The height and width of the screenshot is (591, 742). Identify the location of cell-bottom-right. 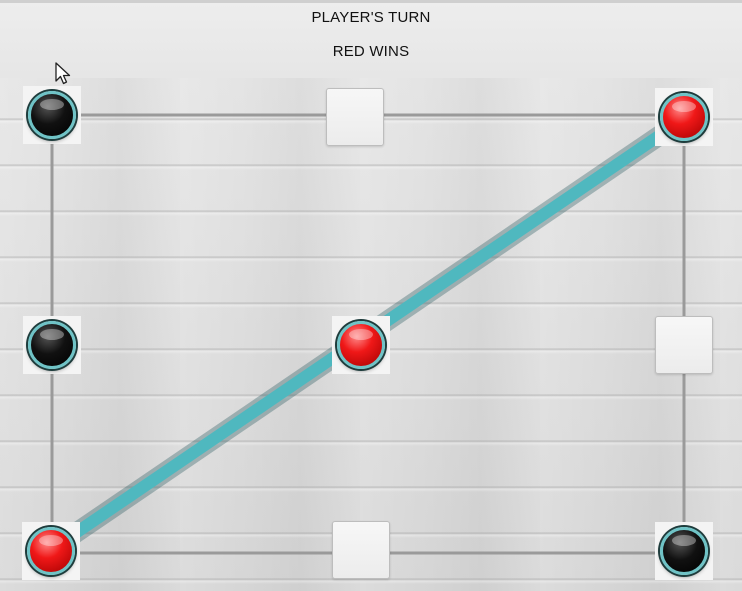
(684, 551).